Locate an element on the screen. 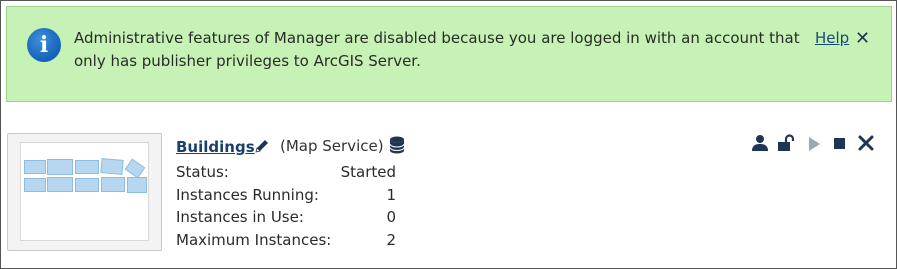 This screenshot has width=897, height=269. instances-running-value: 1 is located at coordinates (391, 195).